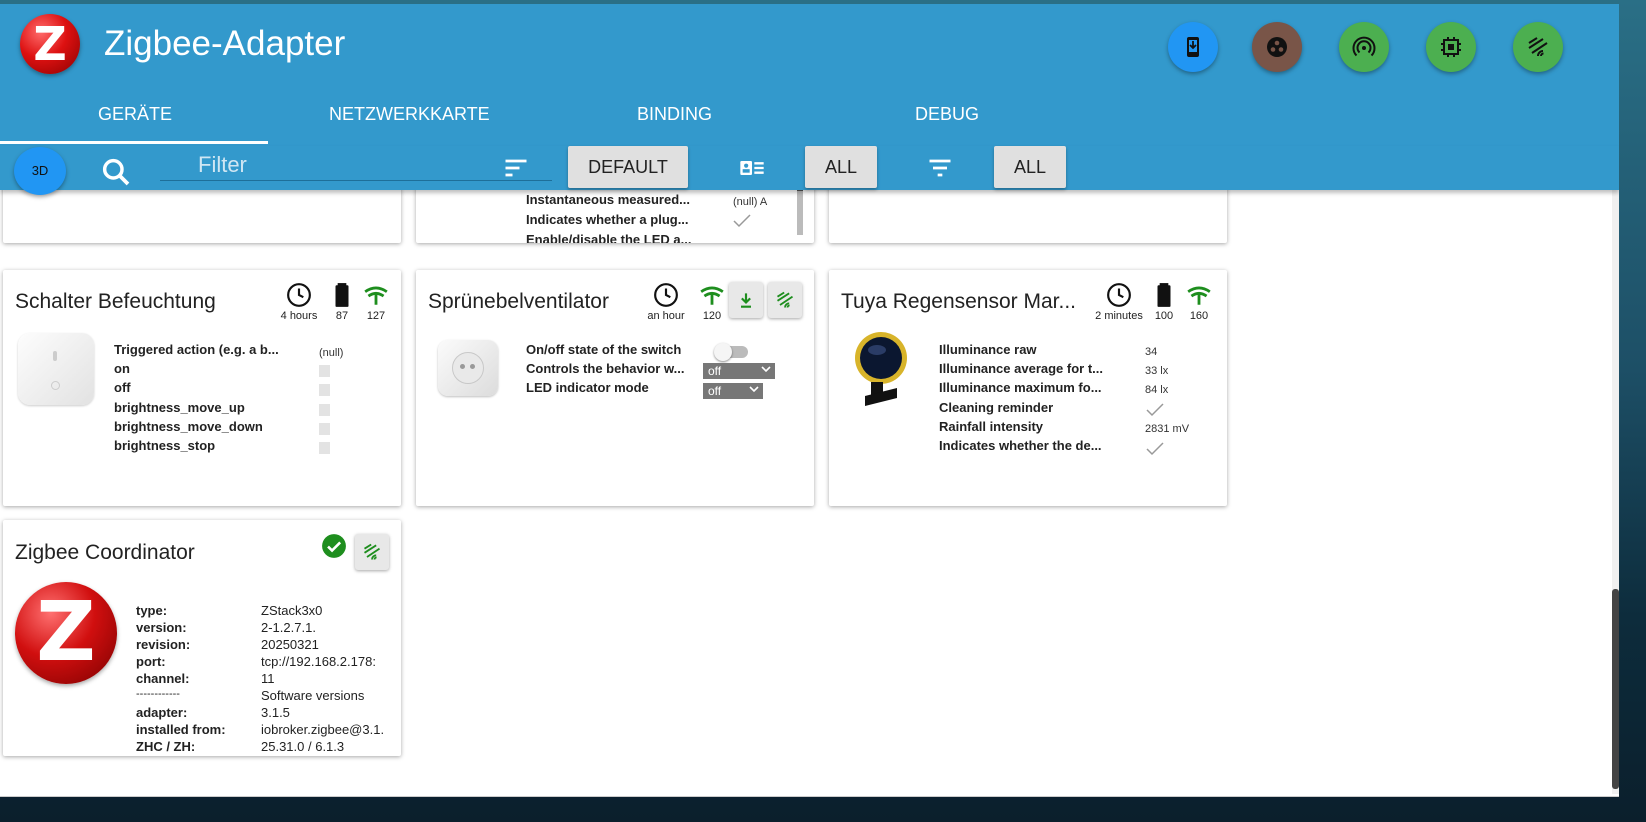 The width and height of the screenshot is (1646, 822). What do you see at coordinates (181, 729) in the screenshot?
I see `info-key: installed from:` at bounding box center [181, 729].